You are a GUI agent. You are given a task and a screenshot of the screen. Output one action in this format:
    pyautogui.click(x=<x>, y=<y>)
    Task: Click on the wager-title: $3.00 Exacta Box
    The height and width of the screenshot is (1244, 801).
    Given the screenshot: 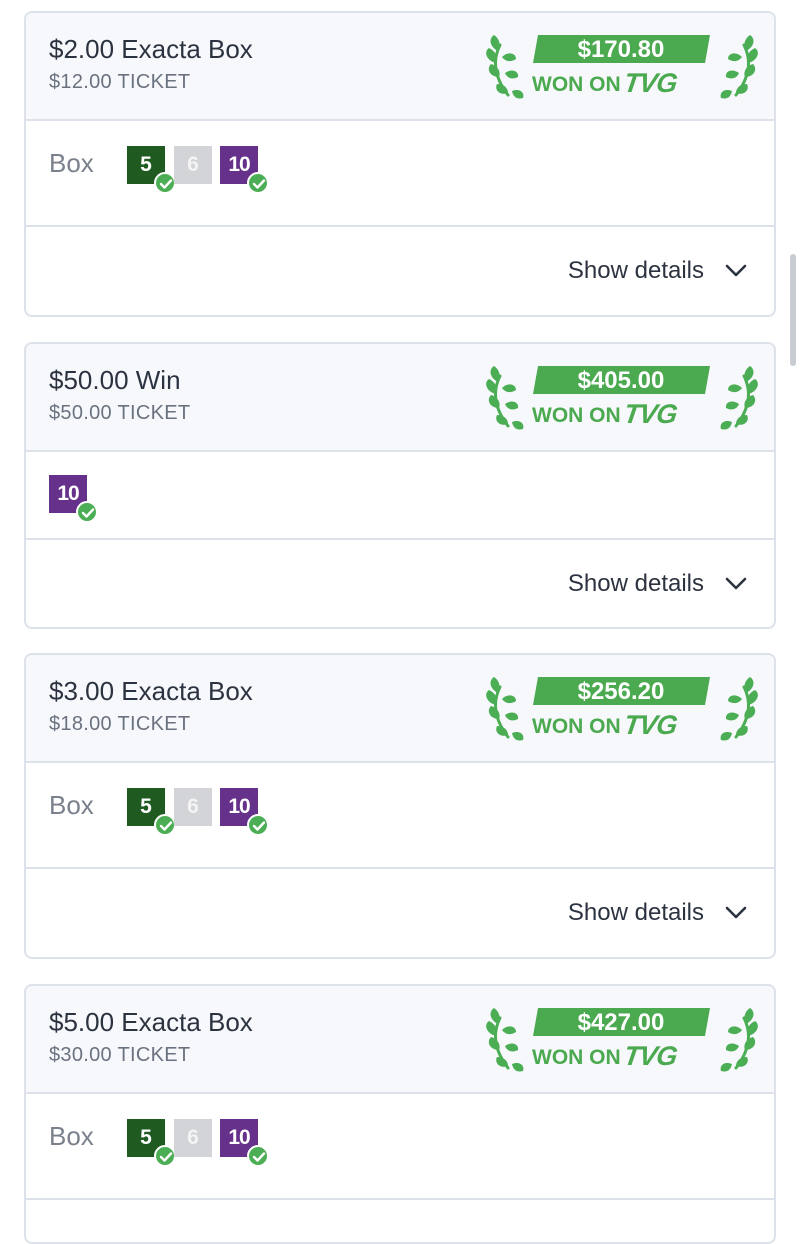 What is the action you would take?
    pyautogui.click(x=151, y=691)
    